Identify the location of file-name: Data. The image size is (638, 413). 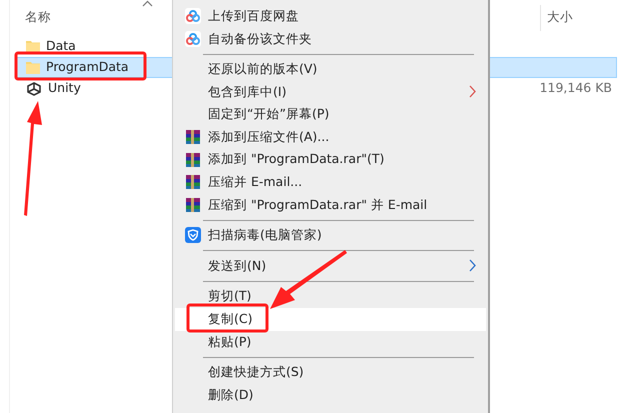
(61, 46).